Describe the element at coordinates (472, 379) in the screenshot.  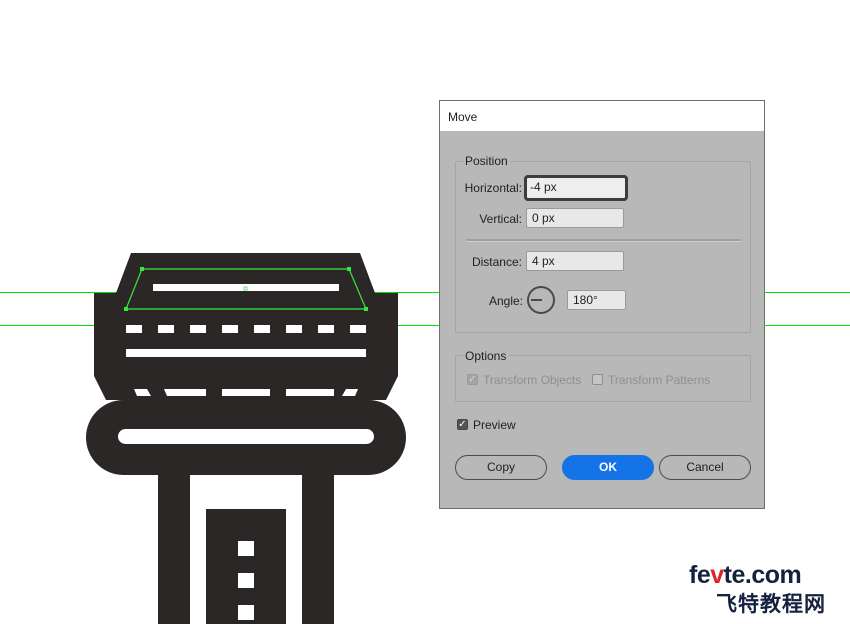
I see `transform-objects-checkbox: ✓` at that location.